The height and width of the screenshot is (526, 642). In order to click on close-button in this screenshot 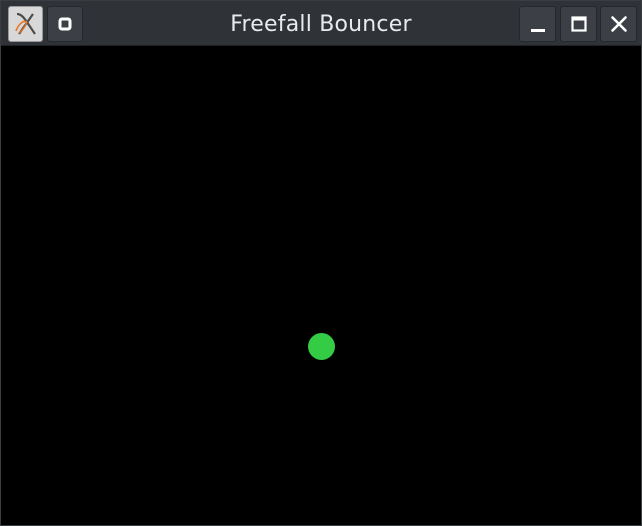, I will do `click(618, 24)`.